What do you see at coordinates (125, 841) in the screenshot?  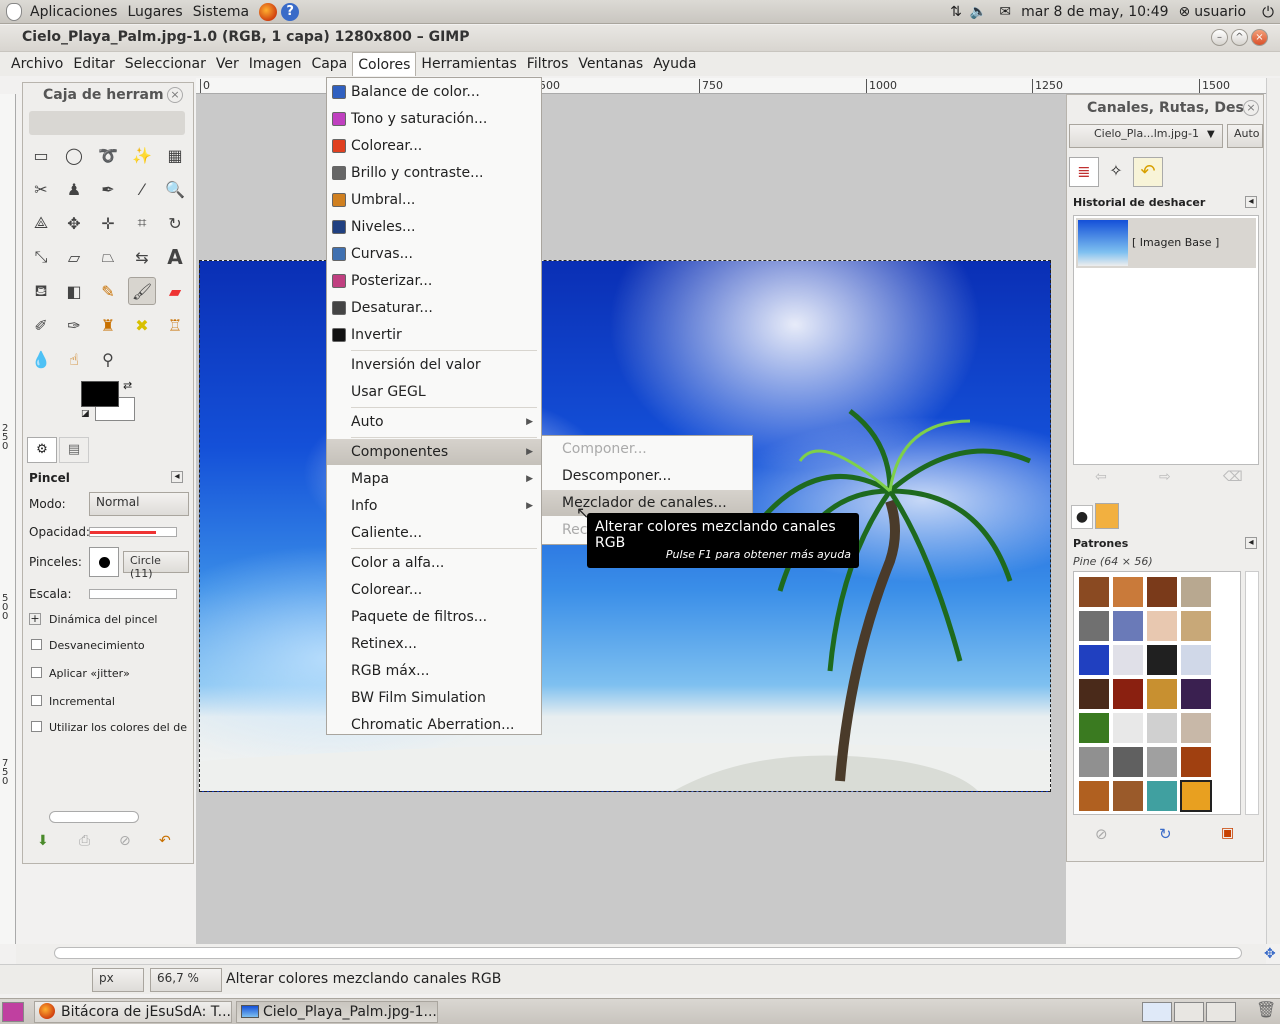 I see `delete-options-icon: ⊘` at bounding box center [125, 841].